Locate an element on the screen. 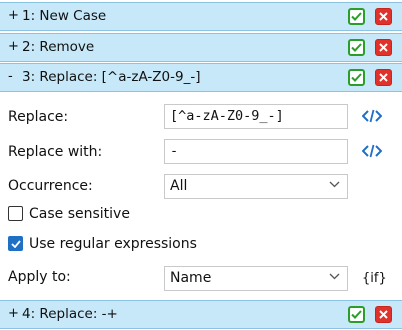 The height and width of the screenshot is (330, 402). occurrence-select: All is located at coordinates (256, 186).